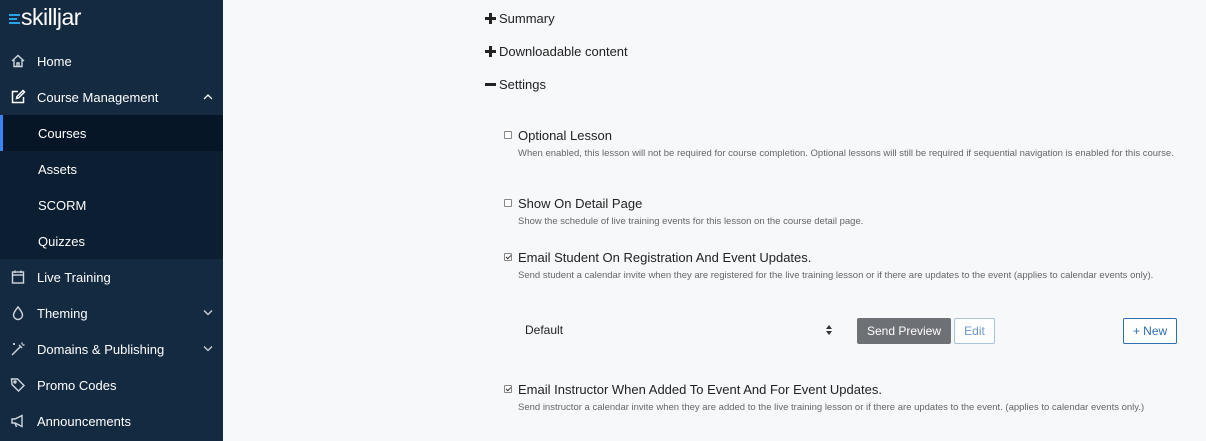 Image resolution: width=1206 pixels, height=441 pixels. Describe the element at coordinates (522, 84) in the screenshot. I see `section-title: Settings` at that location.